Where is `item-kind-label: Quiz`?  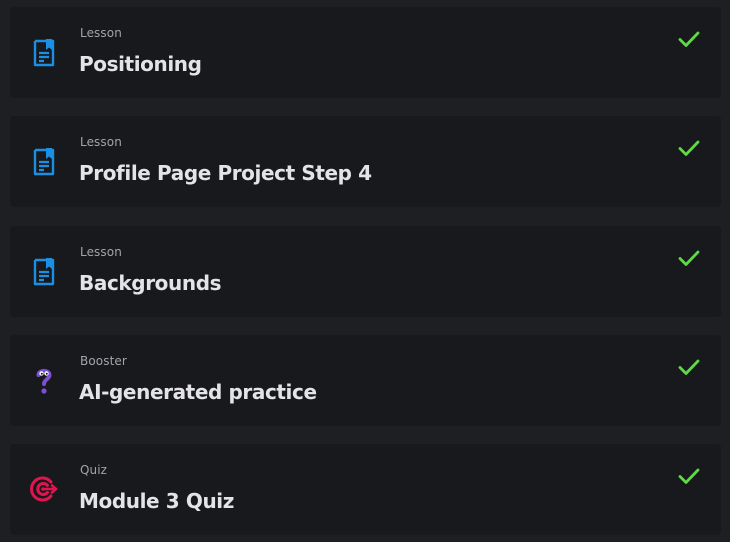 item-kind-label: Quiz is located at coordinates (94, 470).